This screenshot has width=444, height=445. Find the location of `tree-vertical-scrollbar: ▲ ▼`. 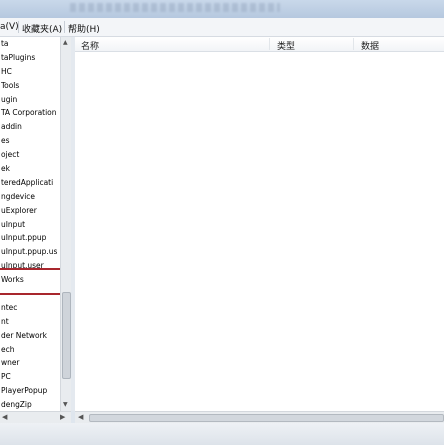

tree-vertical-scrollbar: ▲ ▼ is located at coordinates (65, 224).